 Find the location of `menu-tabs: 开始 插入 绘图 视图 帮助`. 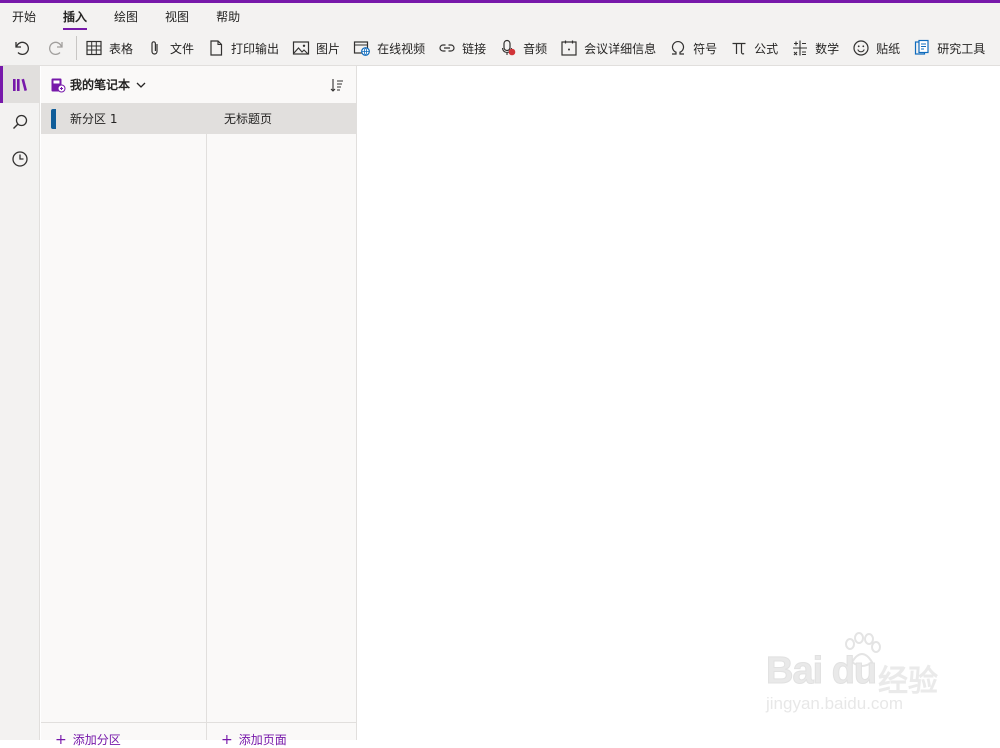

menu-tabs: 开始 插入 绘图 视图 帮助 is located at coordinates (127, 17).